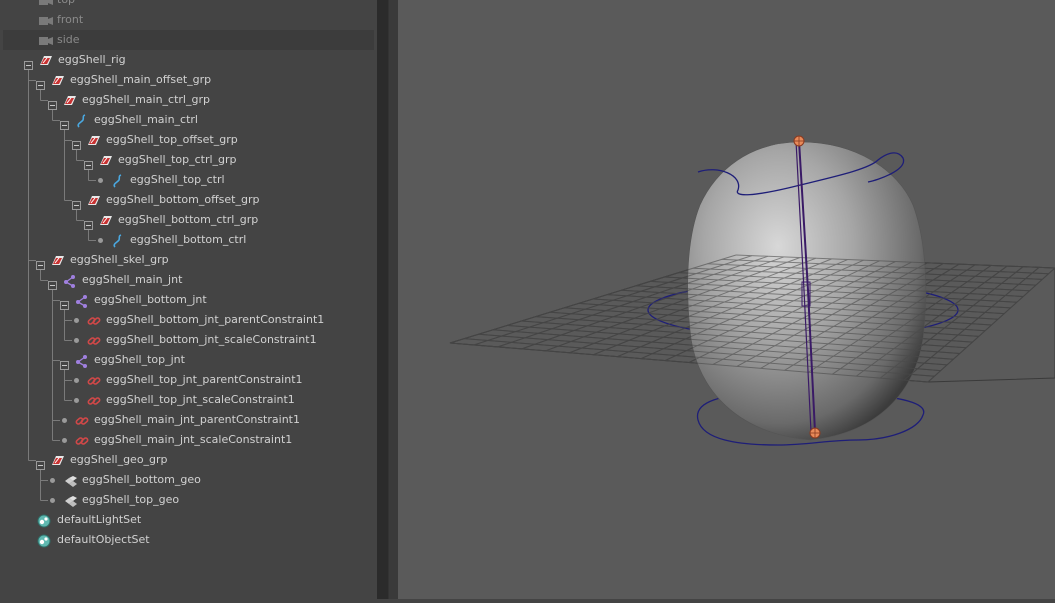 The height and width of the screenshot is (603, 1055). What do you see at coordinates (188, 280) in the screenshot?
I see `outliner-row: eggShell_main_jnt` at bounding box center [188, 280].